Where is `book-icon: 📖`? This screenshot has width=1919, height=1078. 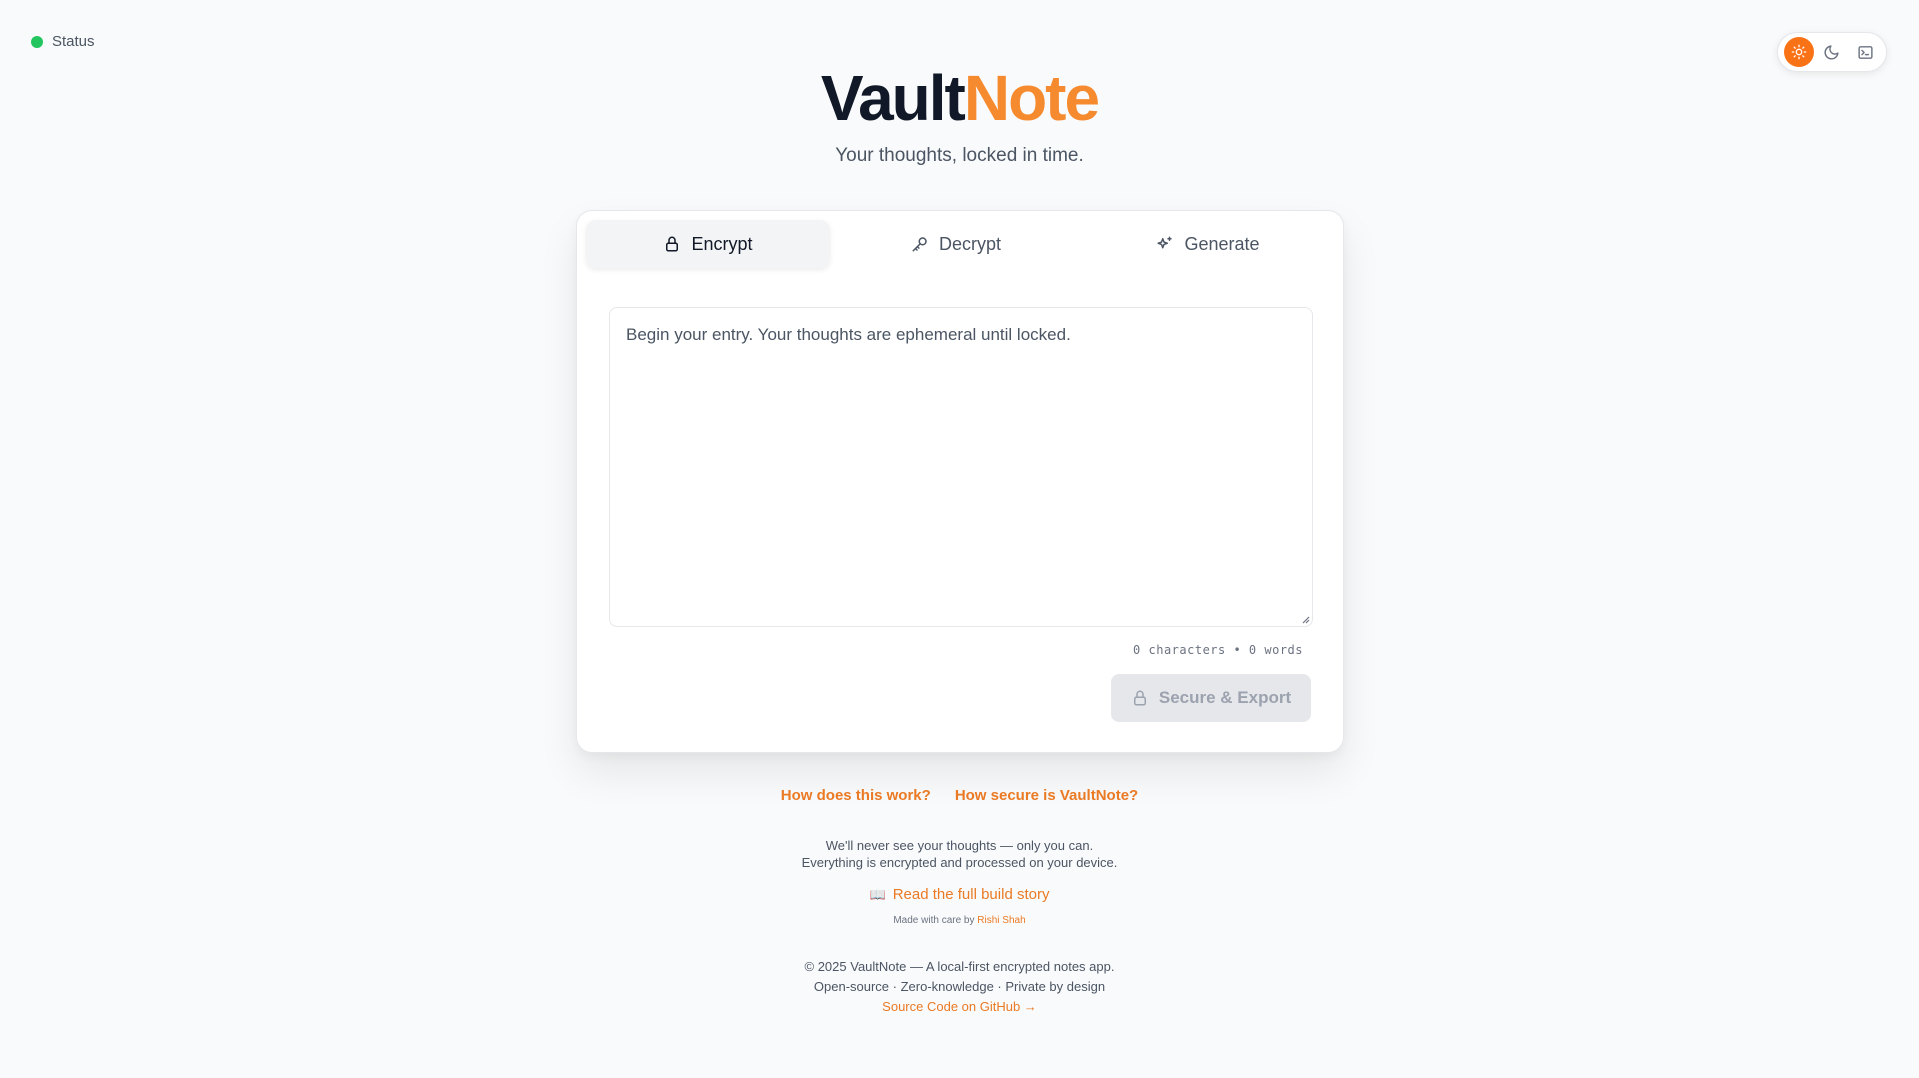
book-icon: 📖 is located at coordinates (877, 894).